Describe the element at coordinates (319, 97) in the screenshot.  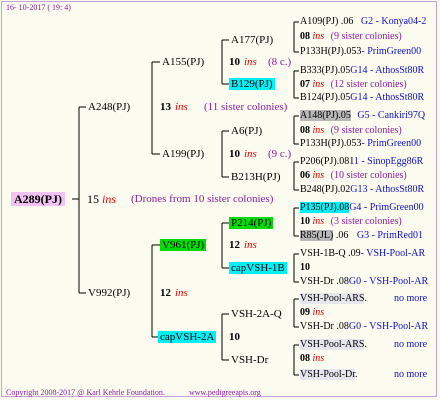
I see `gen4-id: B124(PJ)` at that location.